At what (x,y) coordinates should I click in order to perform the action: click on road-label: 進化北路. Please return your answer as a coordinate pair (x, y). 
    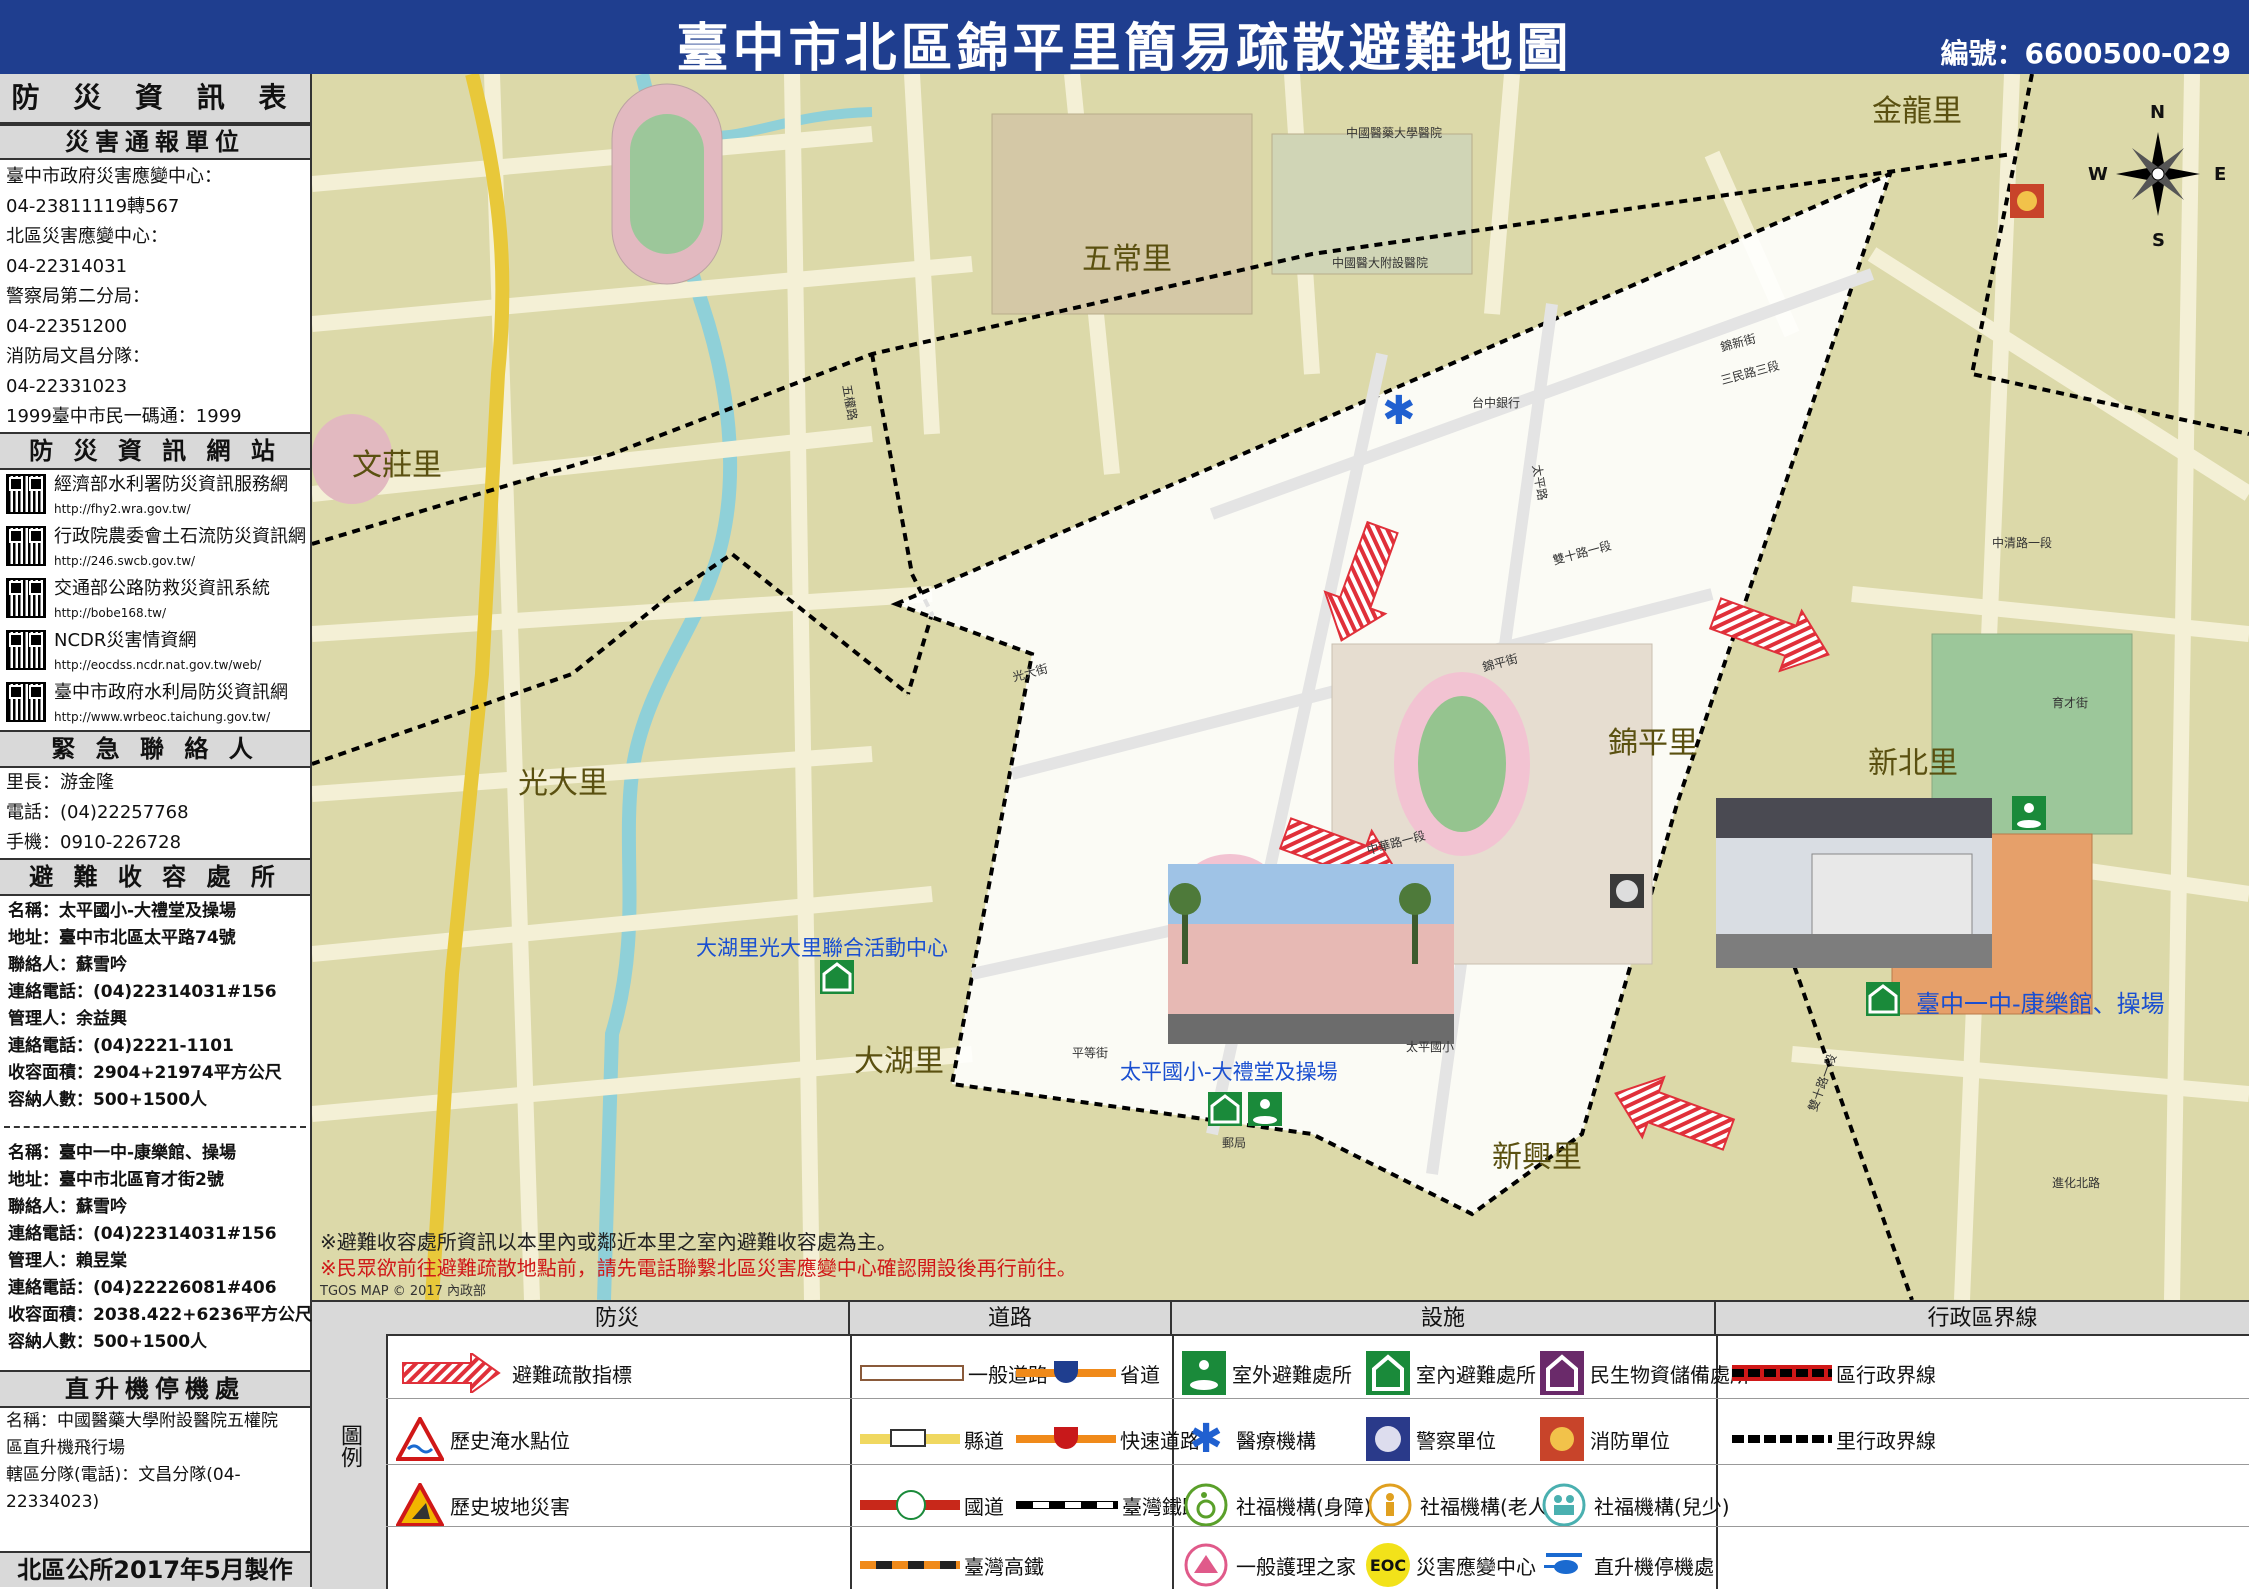
    Looking at the image, I should click on (2076, 1183).